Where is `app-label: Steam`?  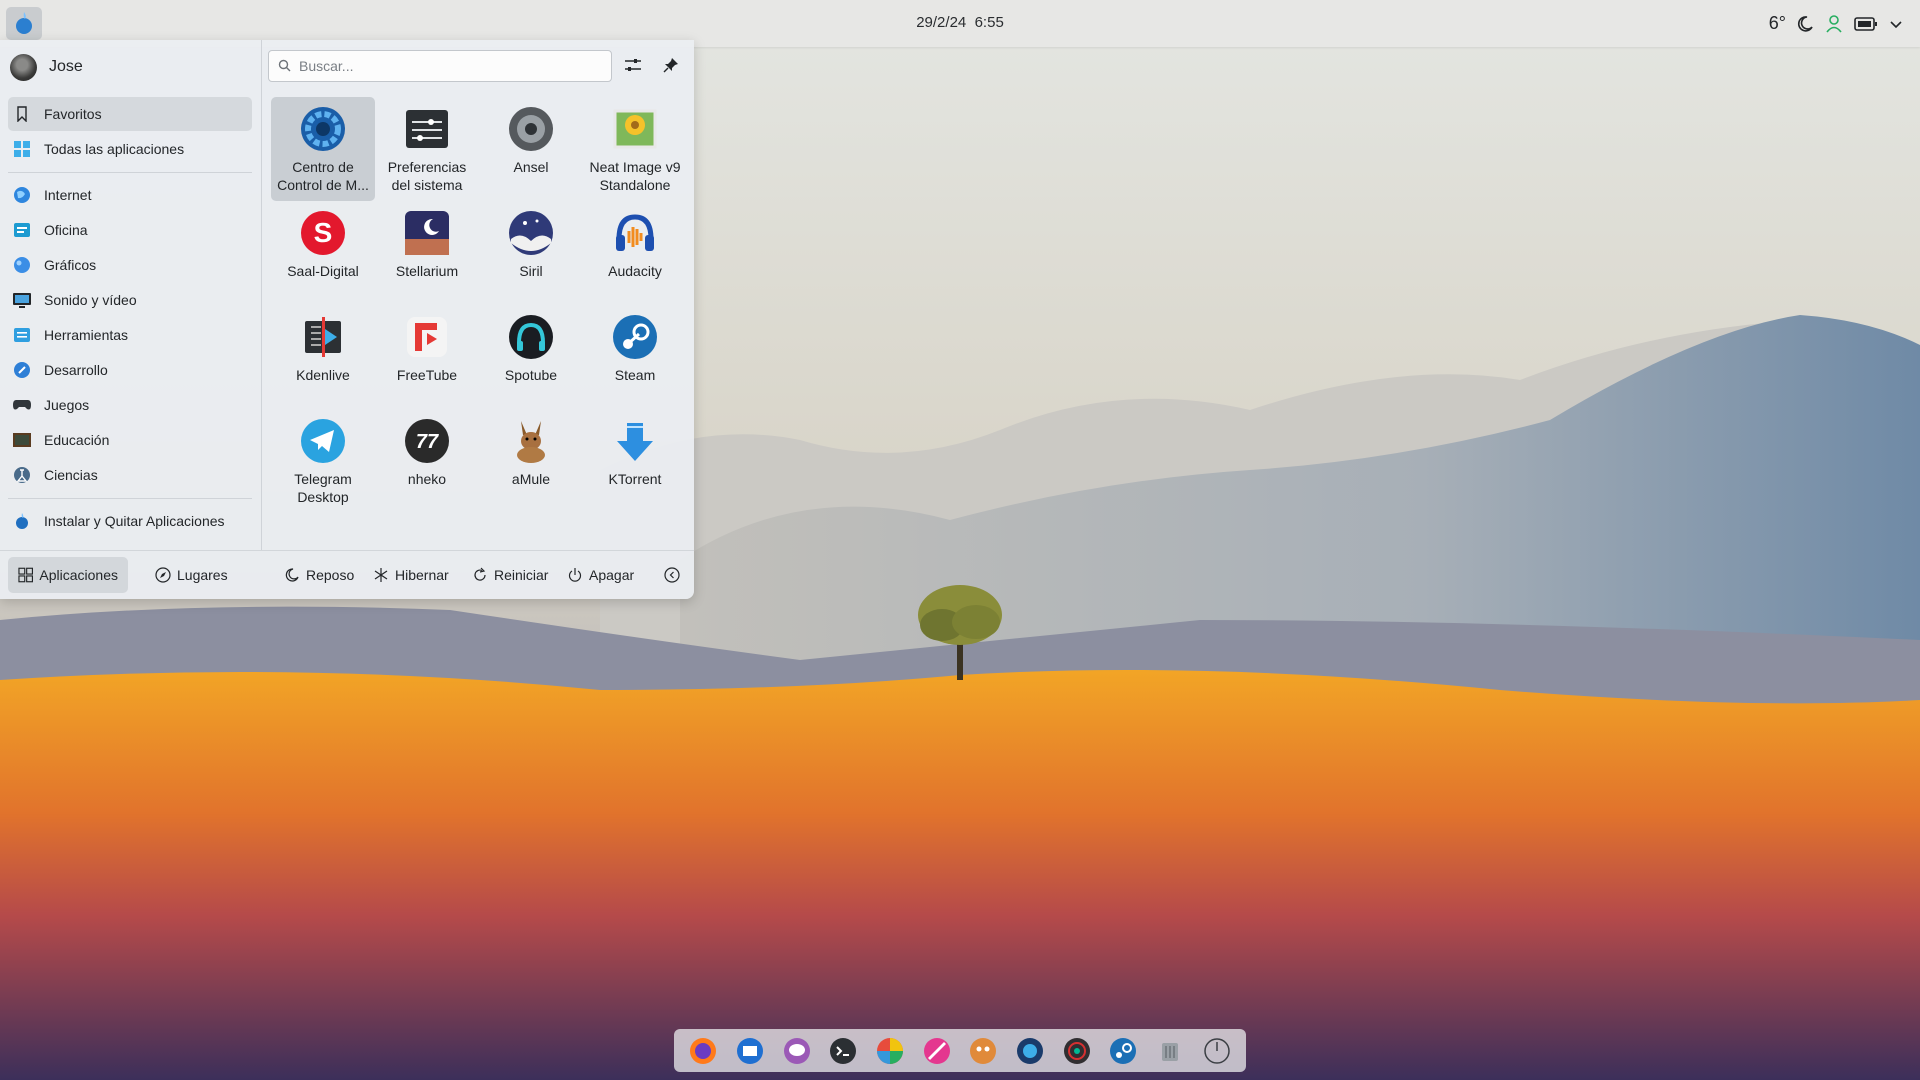
app-label: Steam is located at coordinates (635, 375).